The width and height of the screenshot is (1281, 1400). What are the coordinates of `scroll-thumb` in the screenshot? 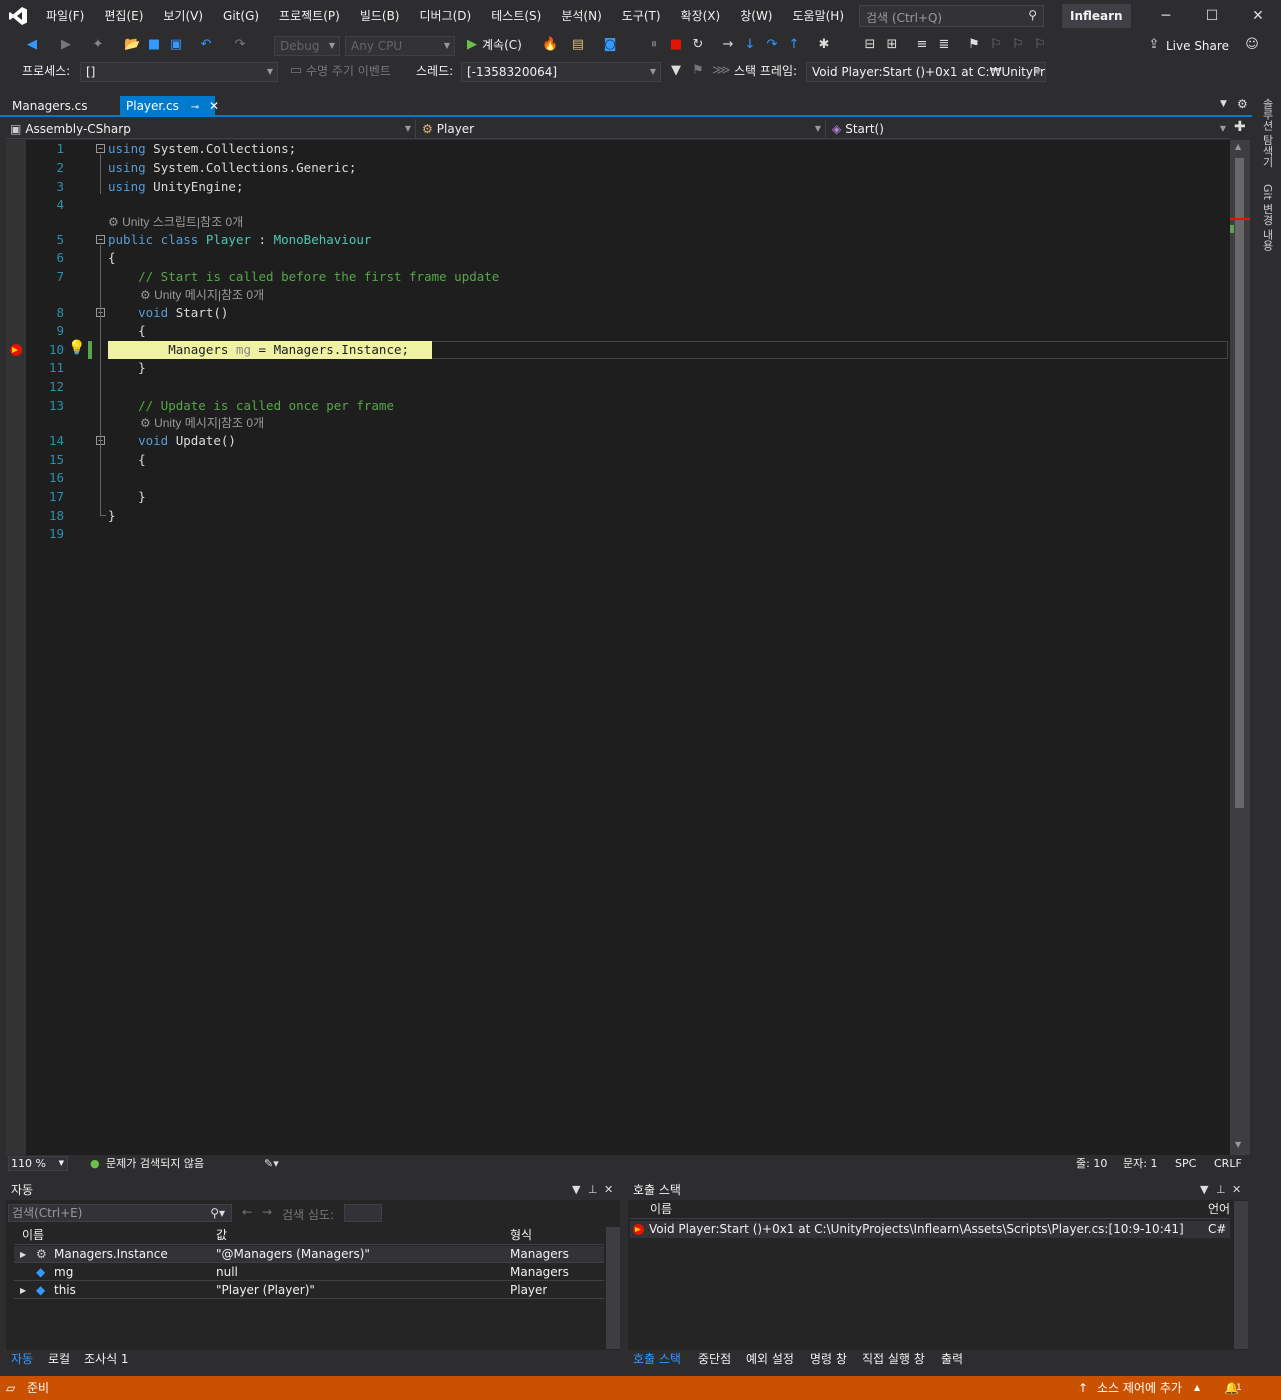 It's located at (1239, 483).